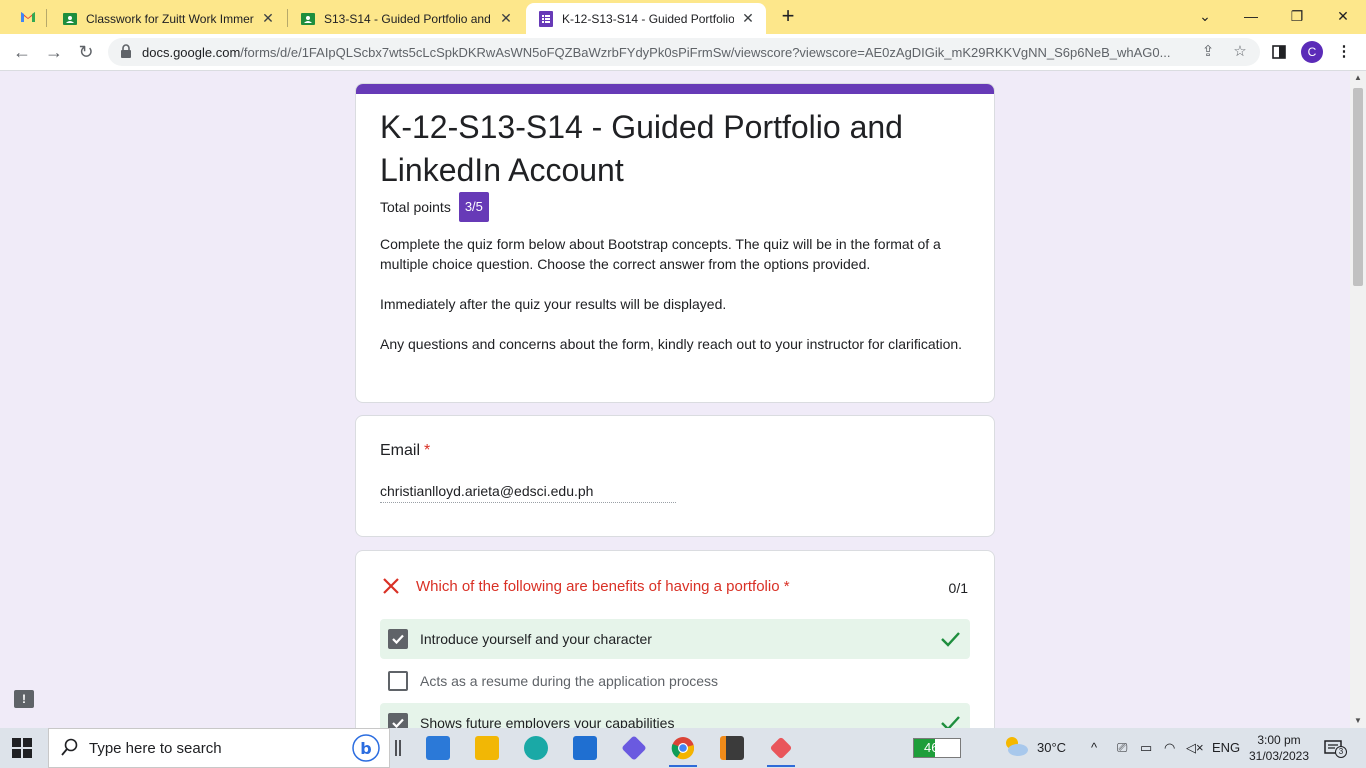  I want to click on email-label: Email *, so click(405, 451).